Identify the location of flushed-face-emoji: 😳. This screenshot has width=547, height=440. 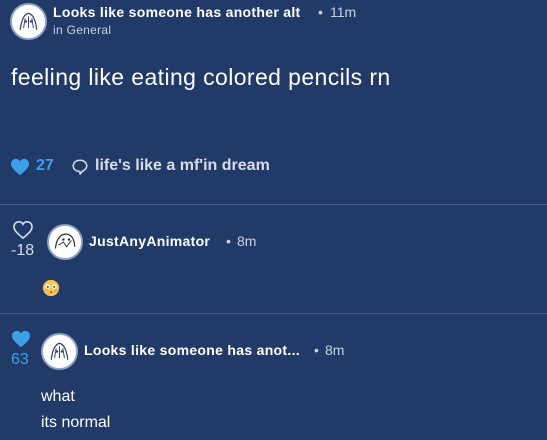
(51, 288).